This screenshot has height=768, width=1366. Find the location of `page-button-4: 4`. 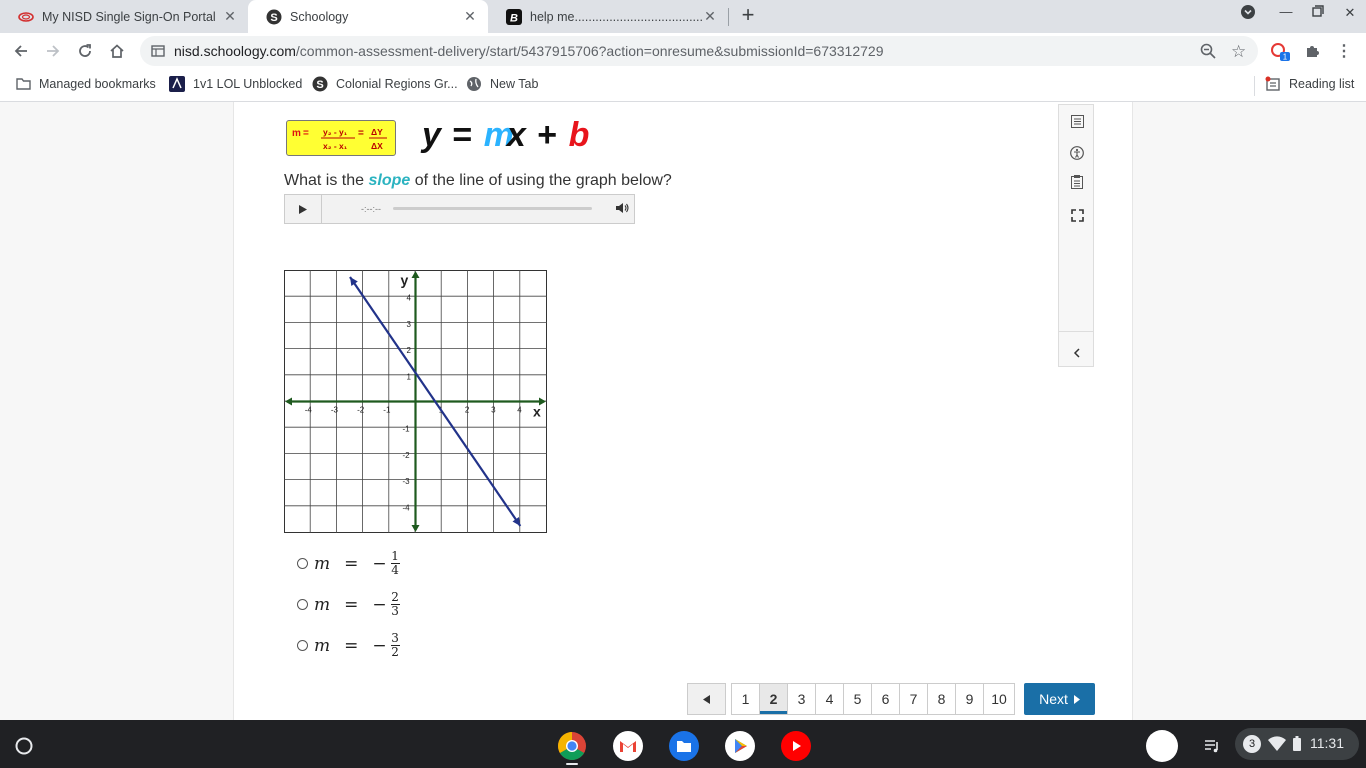

page-button-4: 4 is located at coordinates (829, 699).